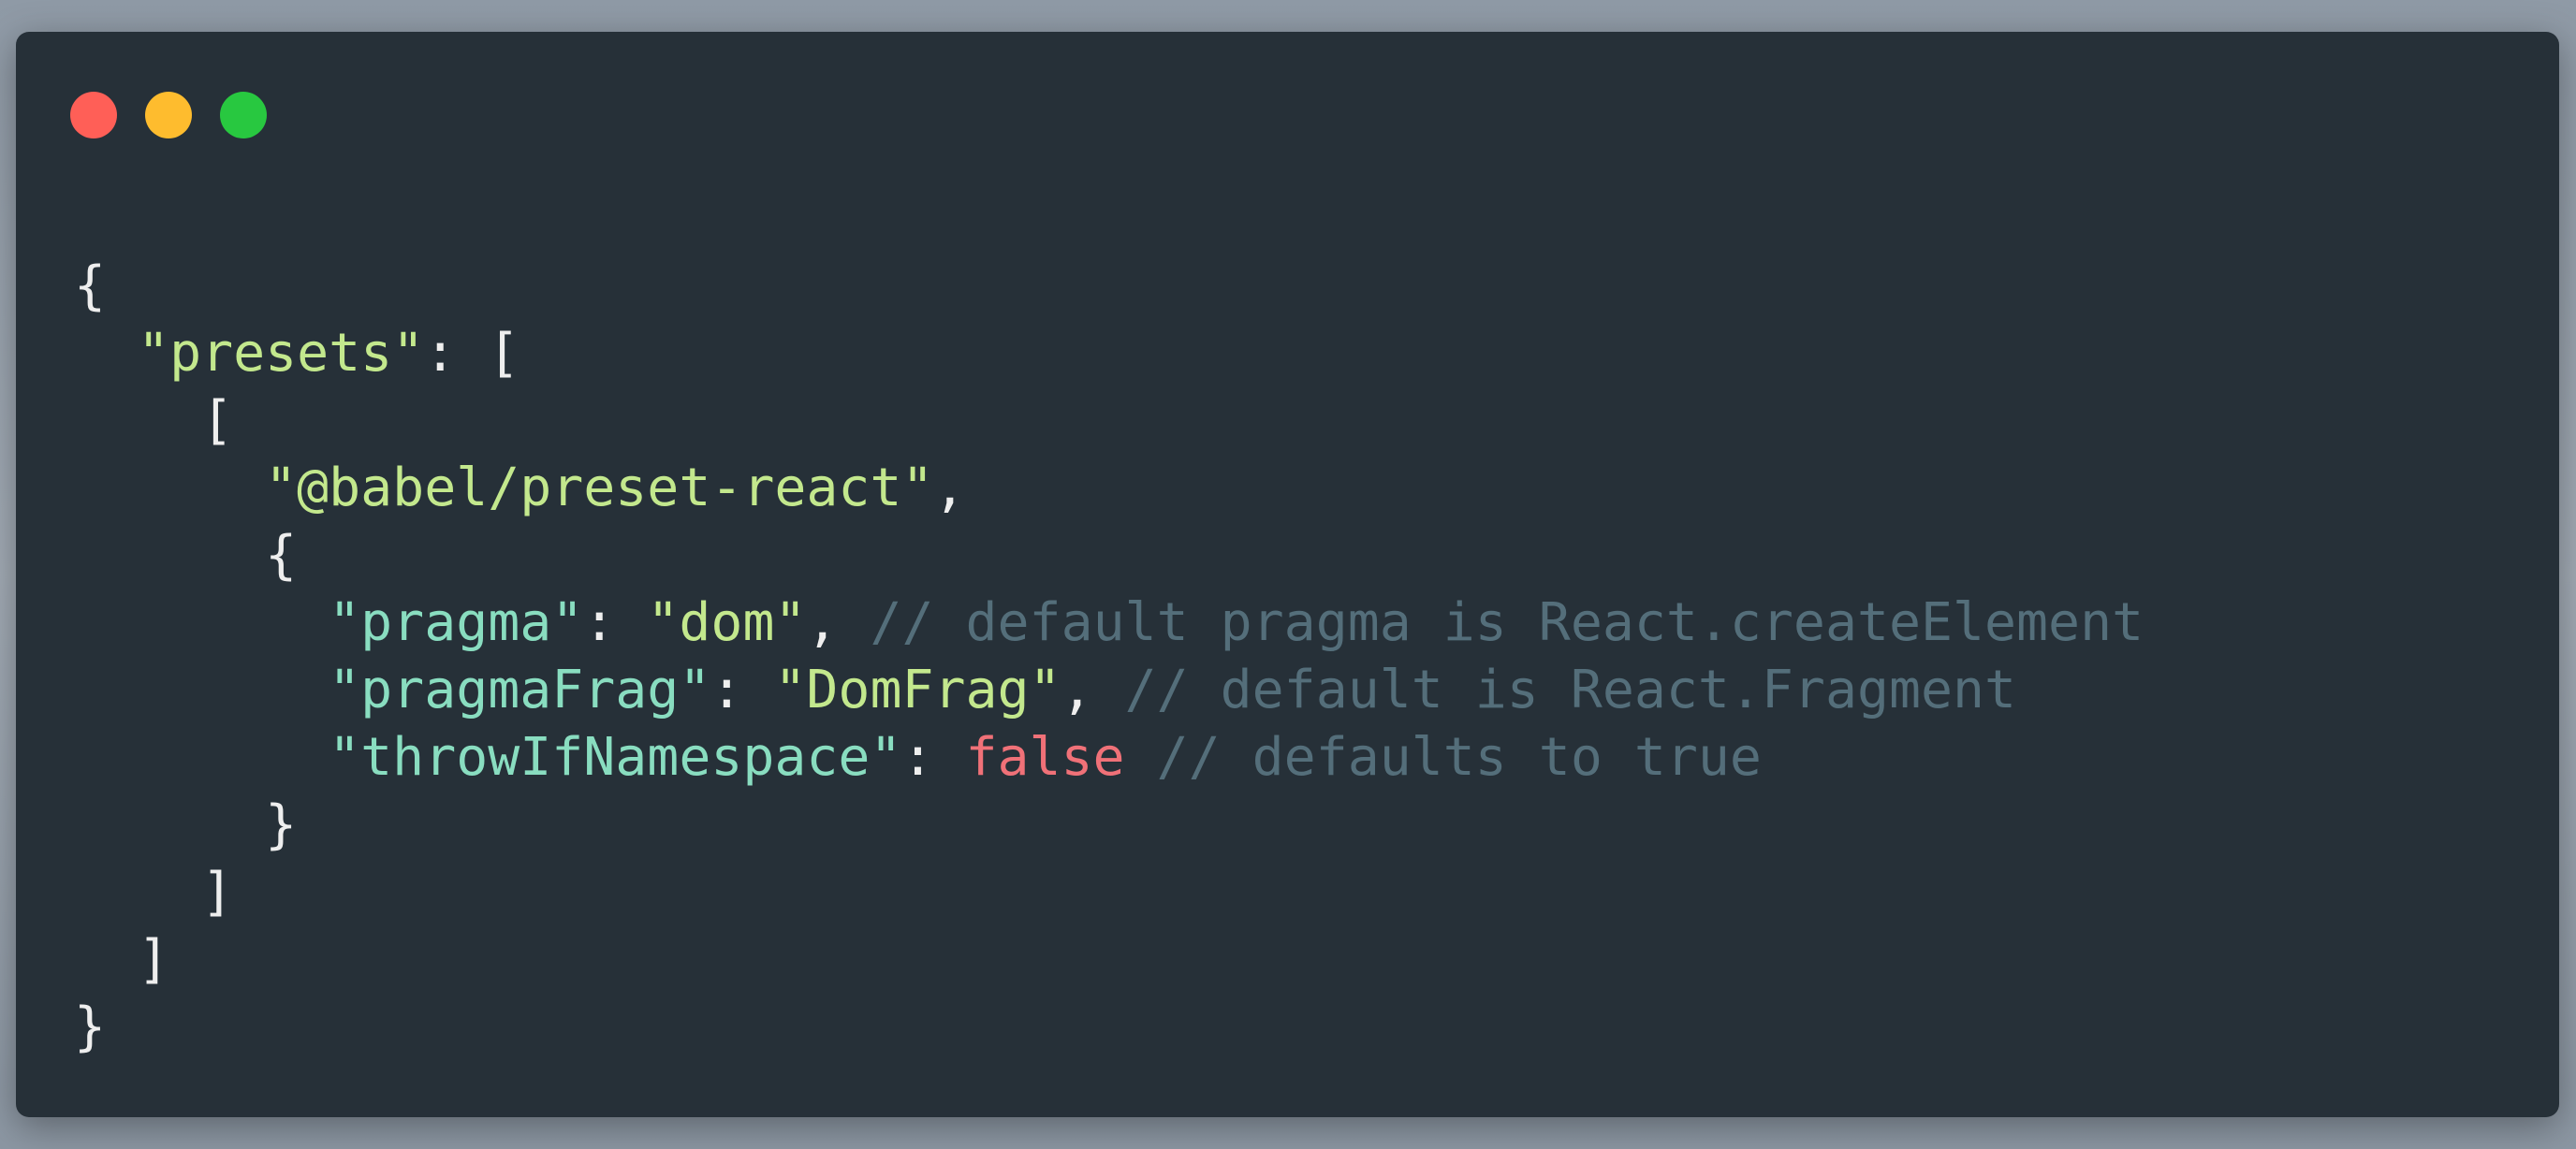 This screenshot has width=2576, height=1149. What do you see at coordinates (599, 488) in the screenshot?
I see `code-string: "@babel/preset-react"` at bounding box center [599, 488].